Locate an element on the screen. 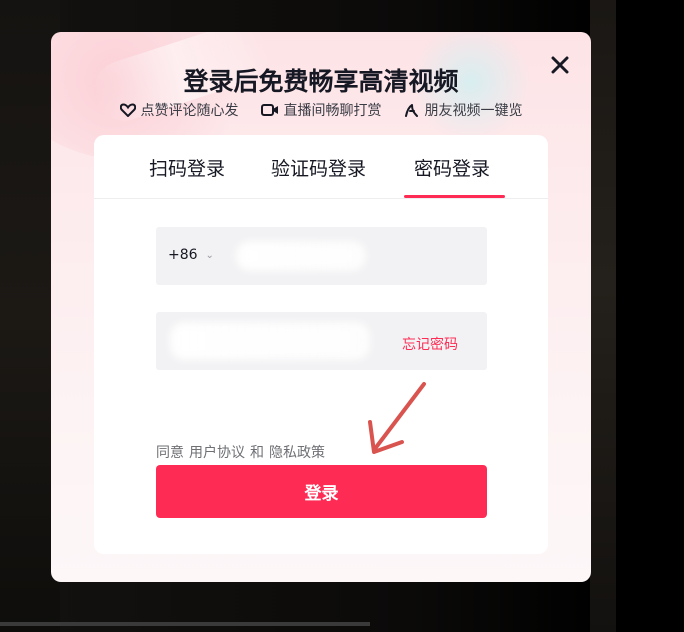  video-camera-icon is located at coordinates (269, 110).